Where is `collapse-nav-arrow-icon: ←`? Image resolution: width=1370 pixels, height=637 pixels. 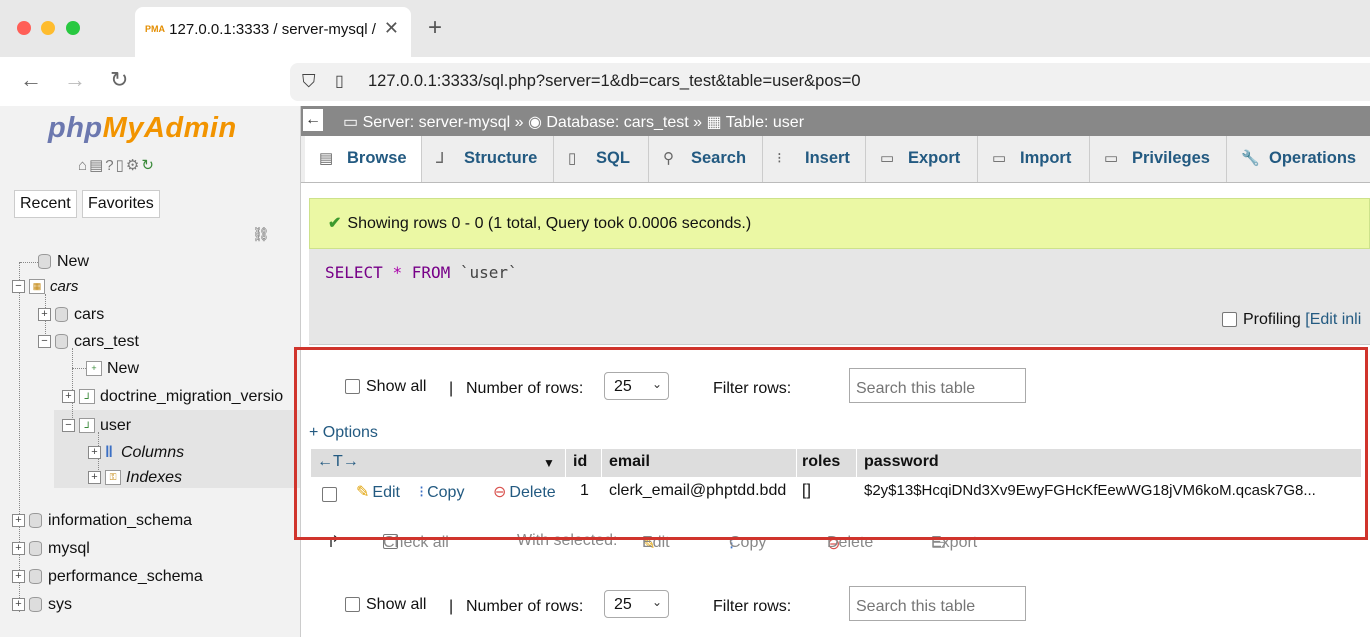
collapse-nav-arrow-icon: ← is located at coordinates (313, 120).